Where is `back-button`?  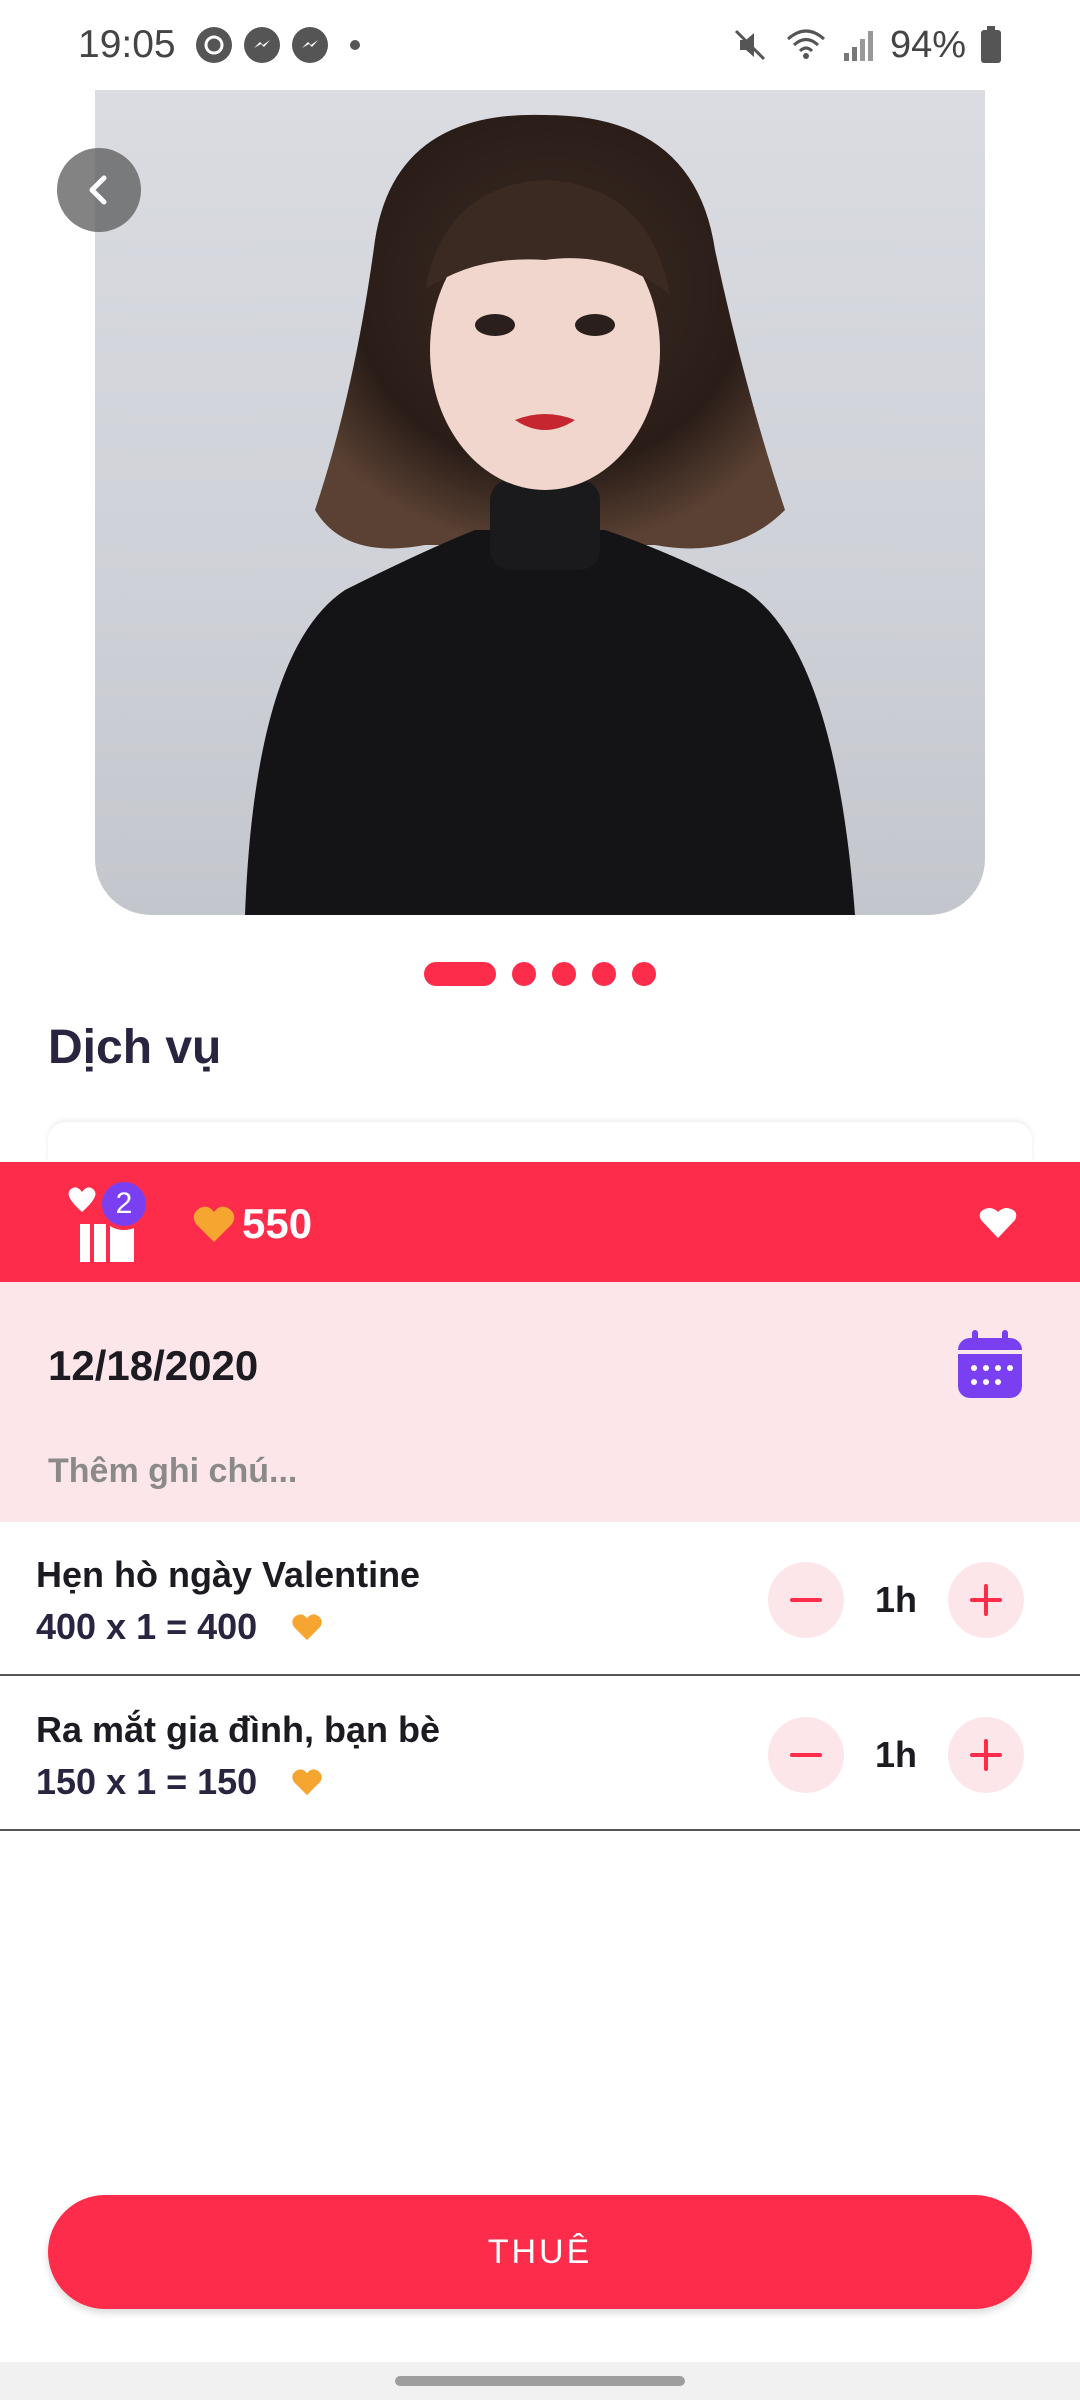 back-button is located at coordinates (99, 190).